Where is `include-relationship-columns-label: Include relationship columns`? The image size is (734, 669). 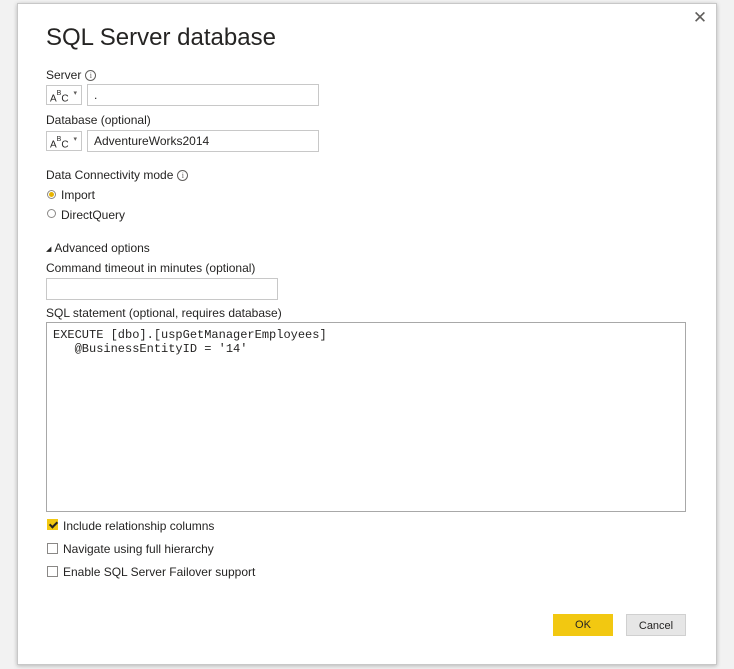 include-relationship-columns-label: Include relationship columns is located at coordinates (138, 526).